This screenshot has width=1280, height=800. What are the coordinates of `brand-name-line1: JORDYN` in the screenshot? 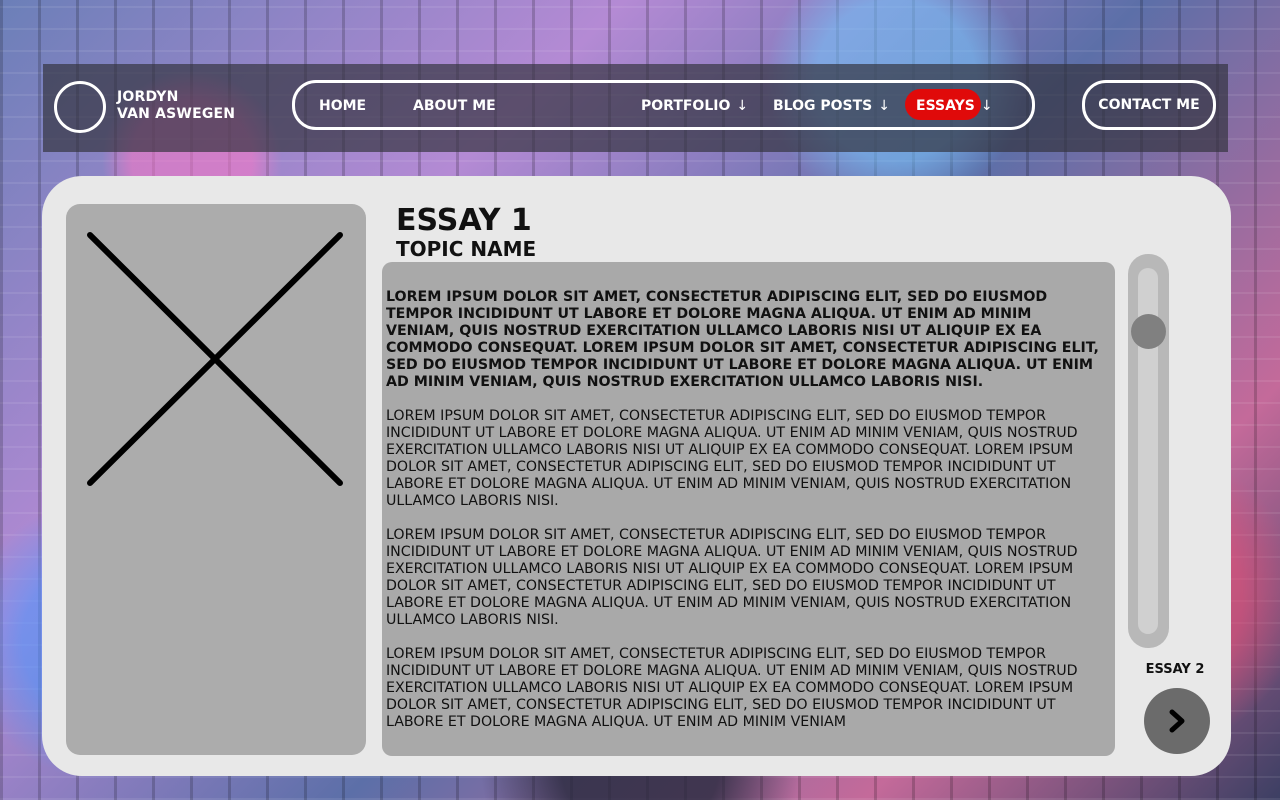 It's located at (148, 97).